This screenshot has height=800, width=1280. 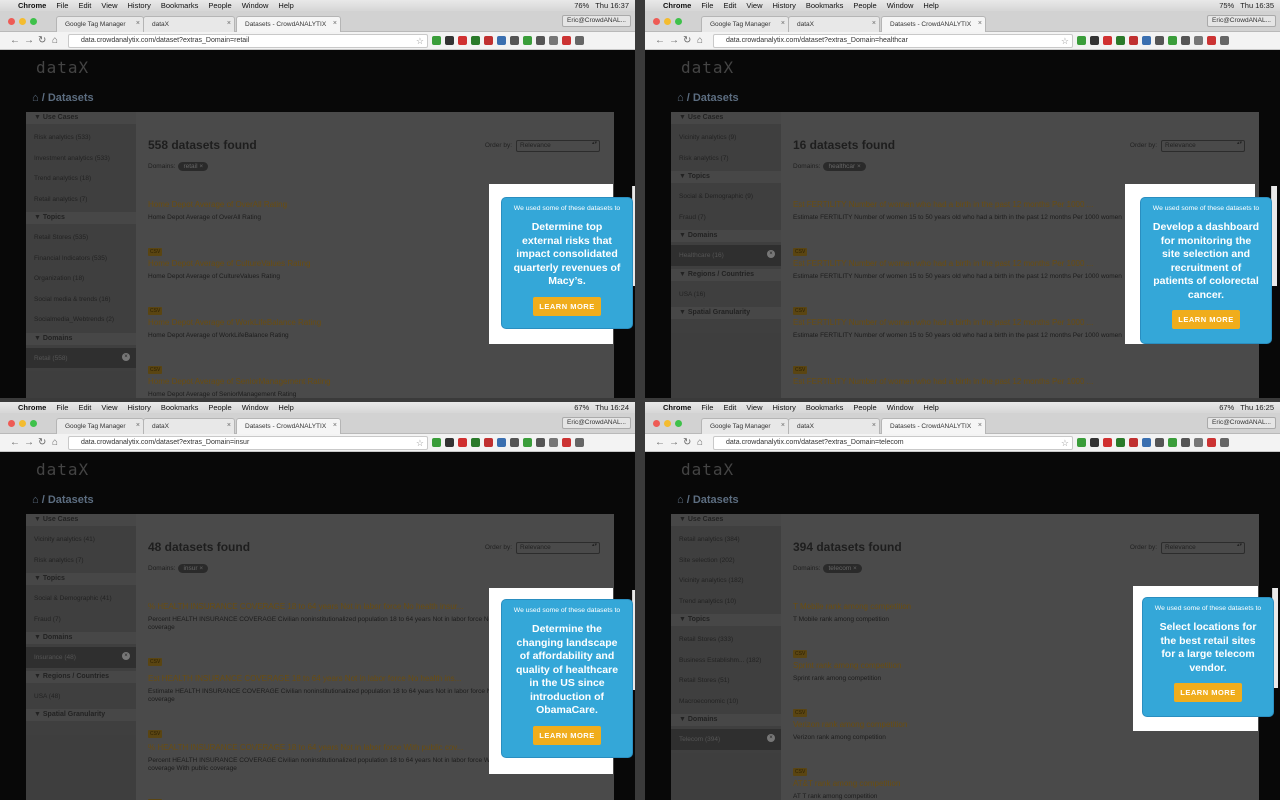 What do you see at coordinates (68, 98) in the screenshot?
I see `breadcrumb-label: / Datasets` at bounding box center [68, 98].